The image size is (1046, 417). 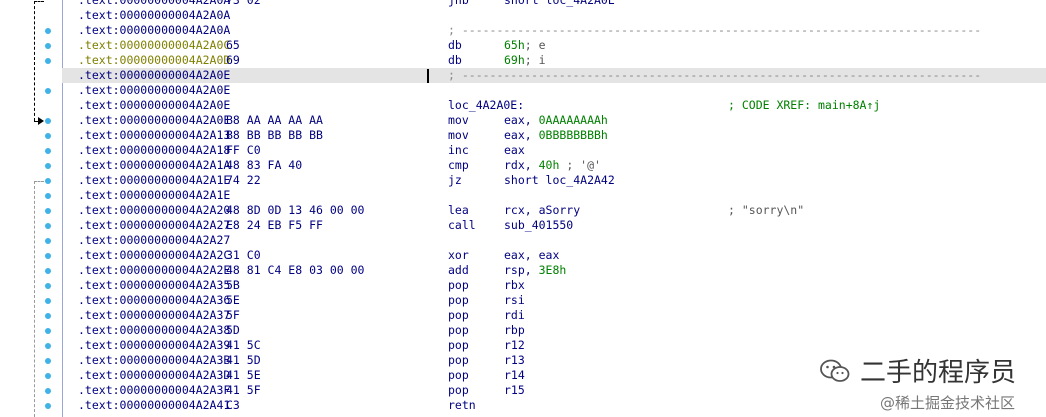 I want to click on line-address: .text:00000000004A2A0A, so click(x=154, y=15).